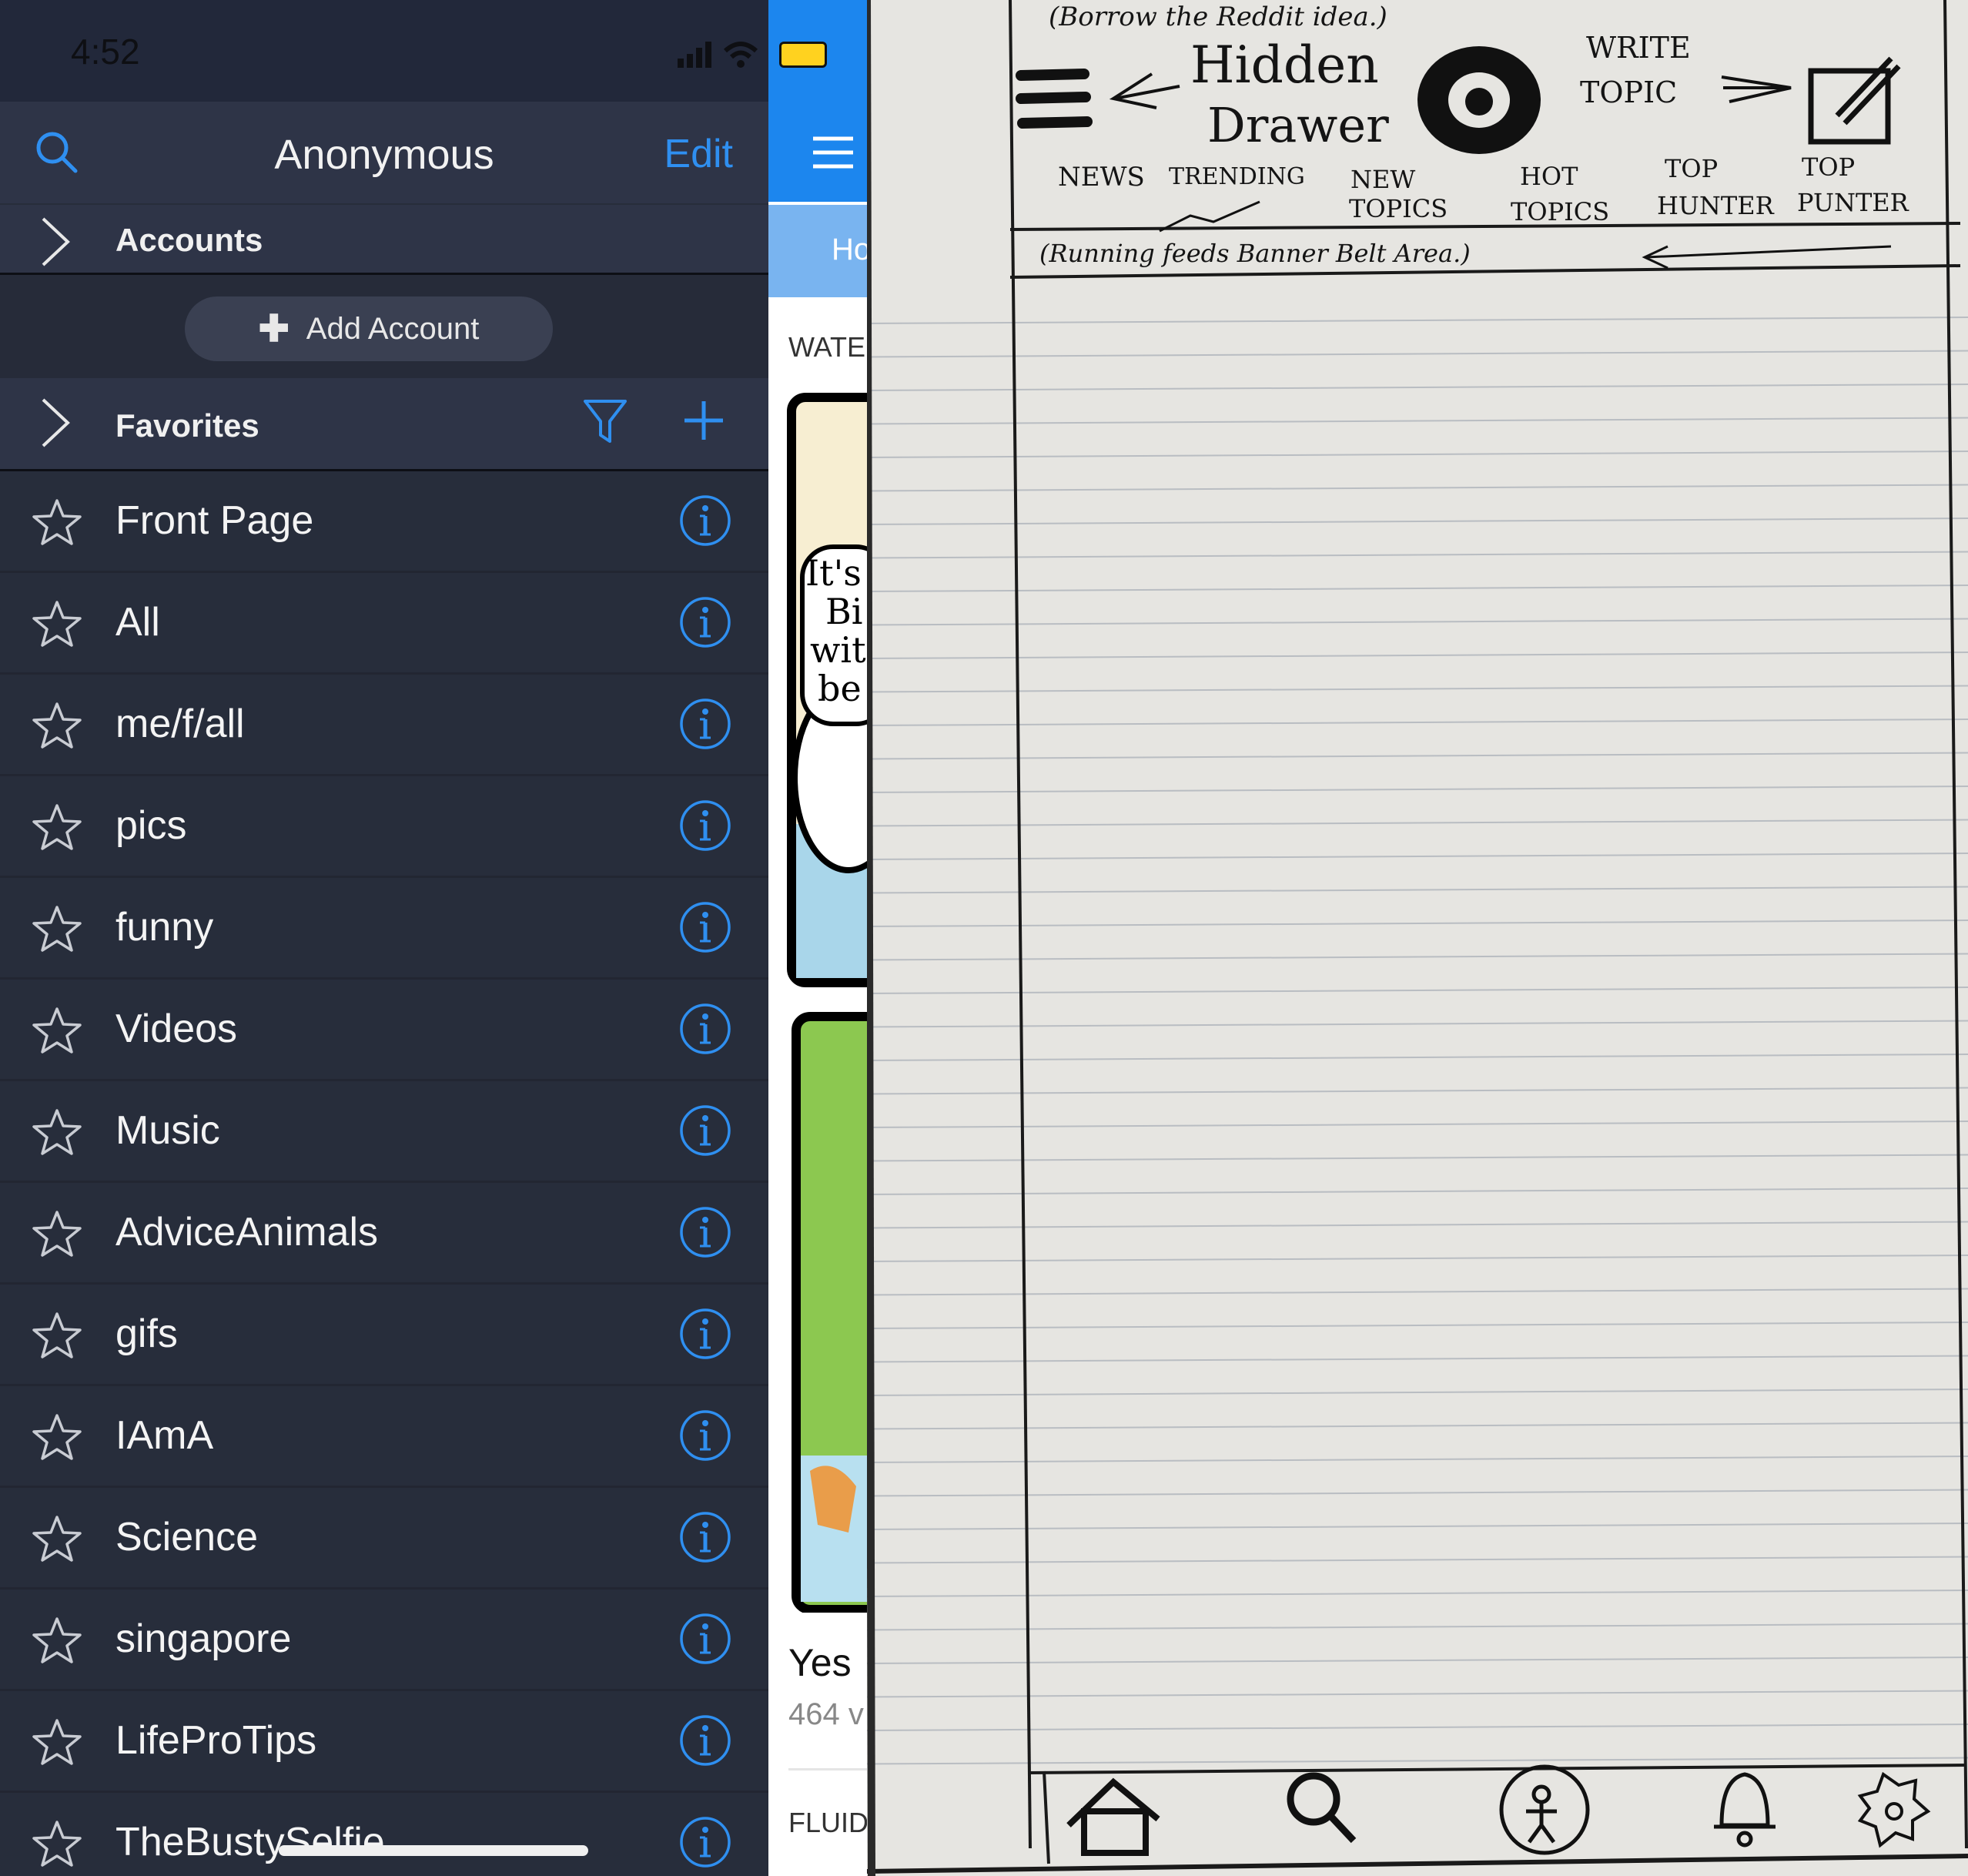 This screenshot has width=1968, height=1876. What do you see at coordinates (828, 1769) in the screenshot?
I see `divider` at bounding box center [828, 1769].